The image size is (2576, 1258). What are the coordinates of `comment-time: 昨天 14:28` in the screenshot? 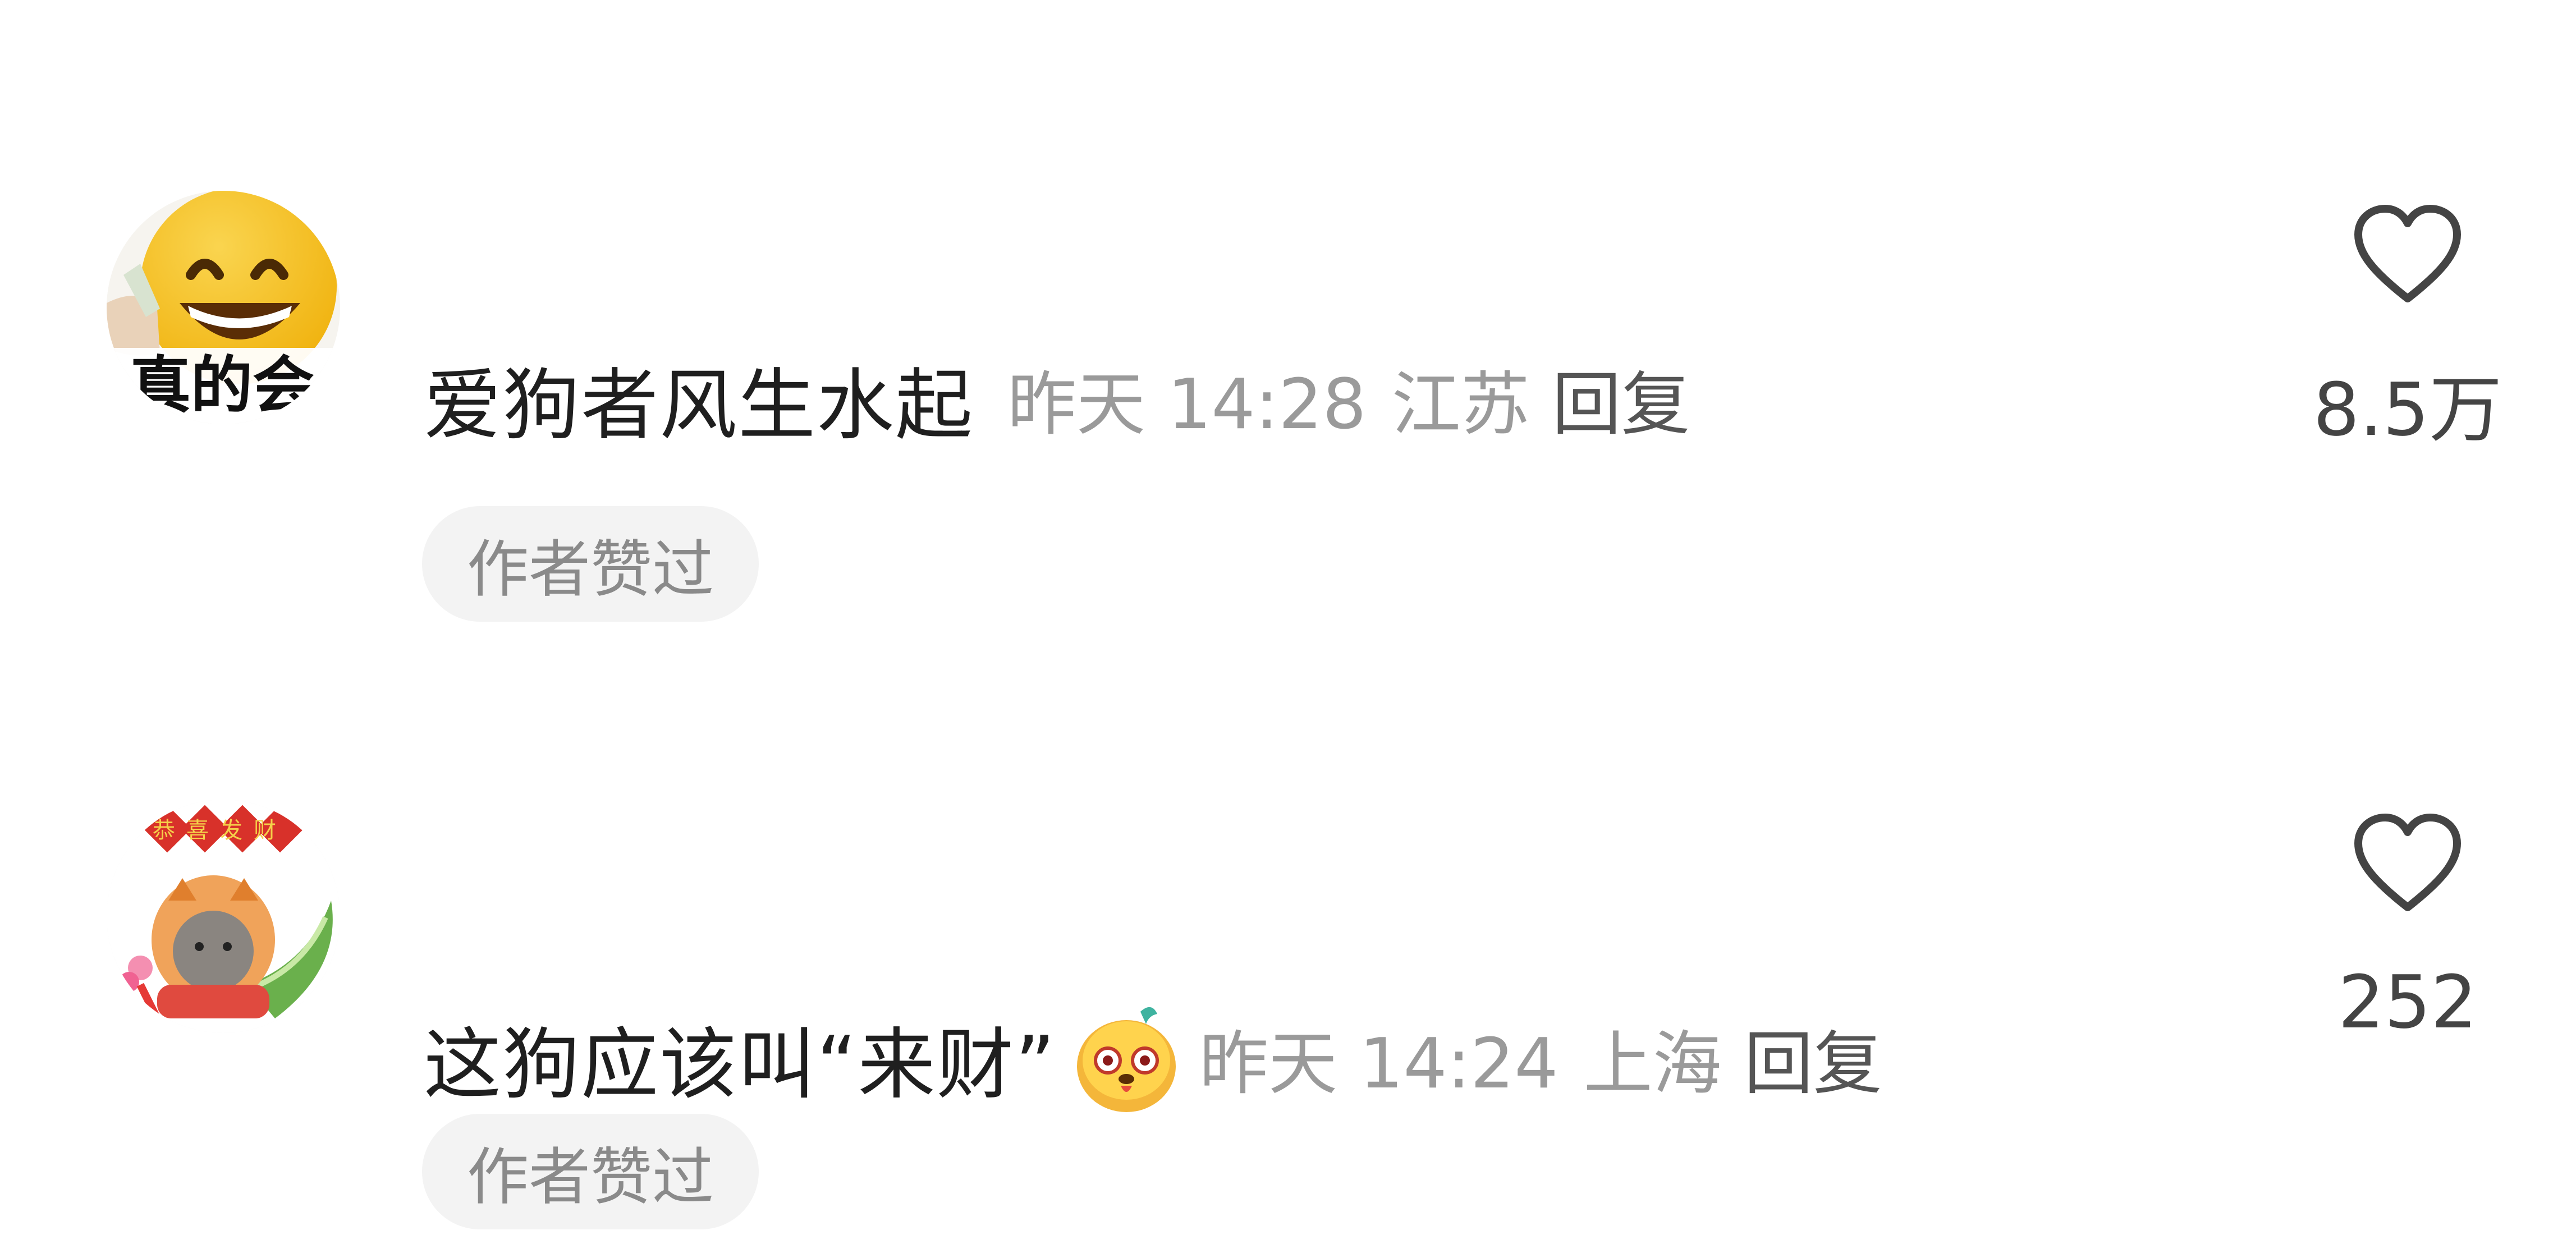 It's located at (1187, 405).